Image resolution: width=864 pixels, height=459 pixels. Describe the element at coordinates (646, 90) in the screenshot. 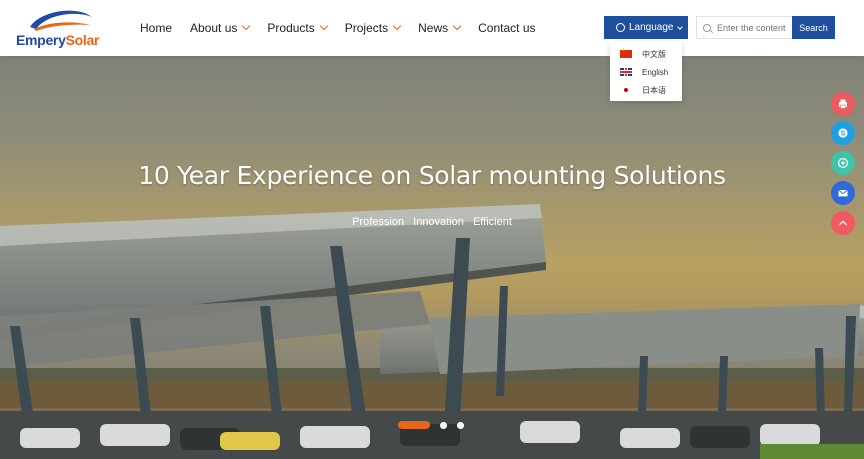

I see `language-option-japanese: 日本语` at that location.